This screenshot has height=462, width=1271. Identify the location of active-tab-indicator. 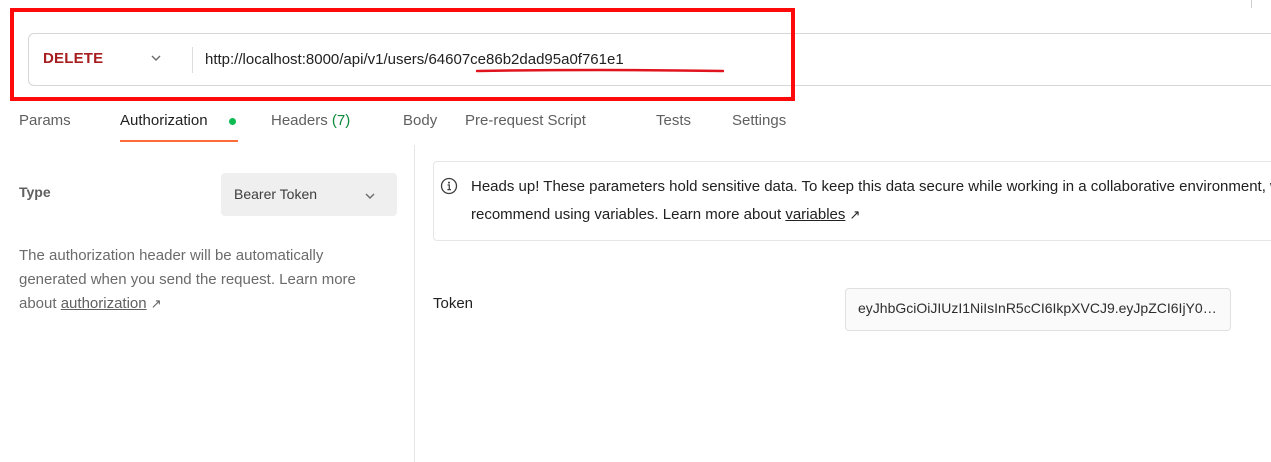
(179, 141).